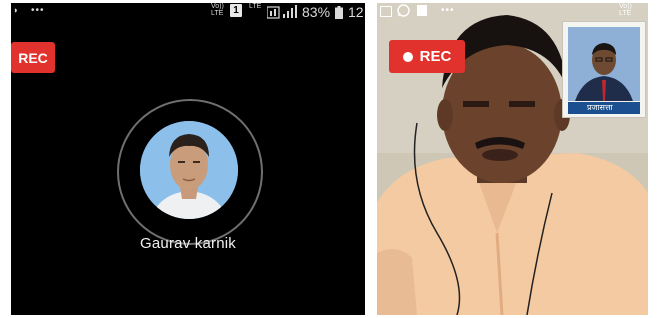  I want to click on sim-number-badge: 1, so click(236, 10).